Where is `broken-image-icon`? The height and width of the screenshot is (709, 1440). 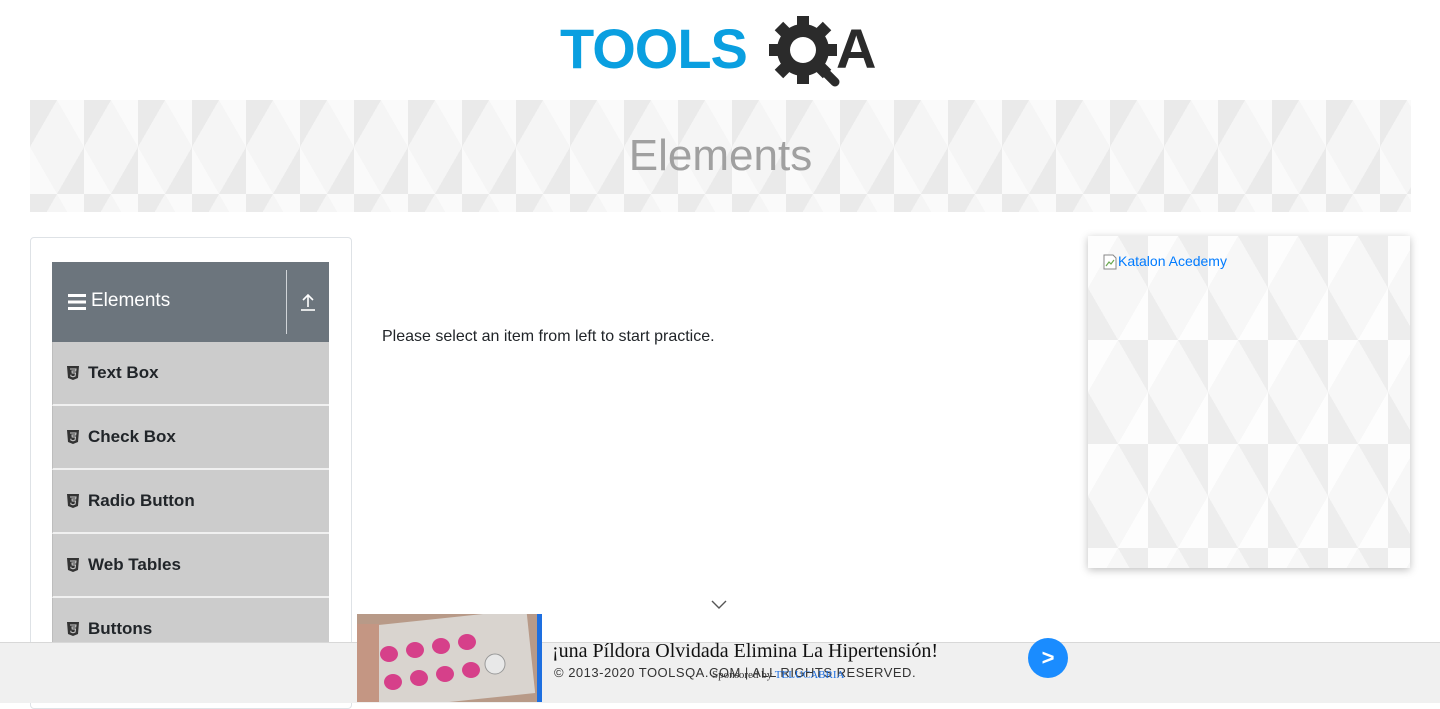 broken-image-icon is located at coordinates (1110, 262).